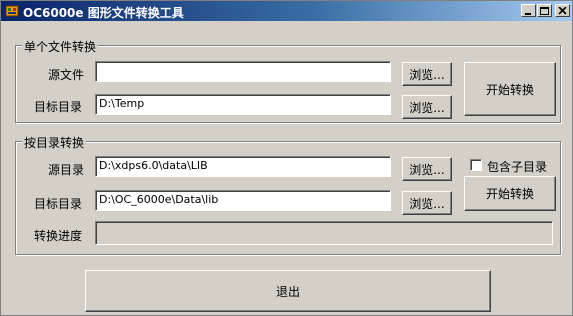  What do you see at coordinates (58, 107) in the screenshot?
I see `target-dir-label-single: 目标目录` at bounding box center [58, 107].